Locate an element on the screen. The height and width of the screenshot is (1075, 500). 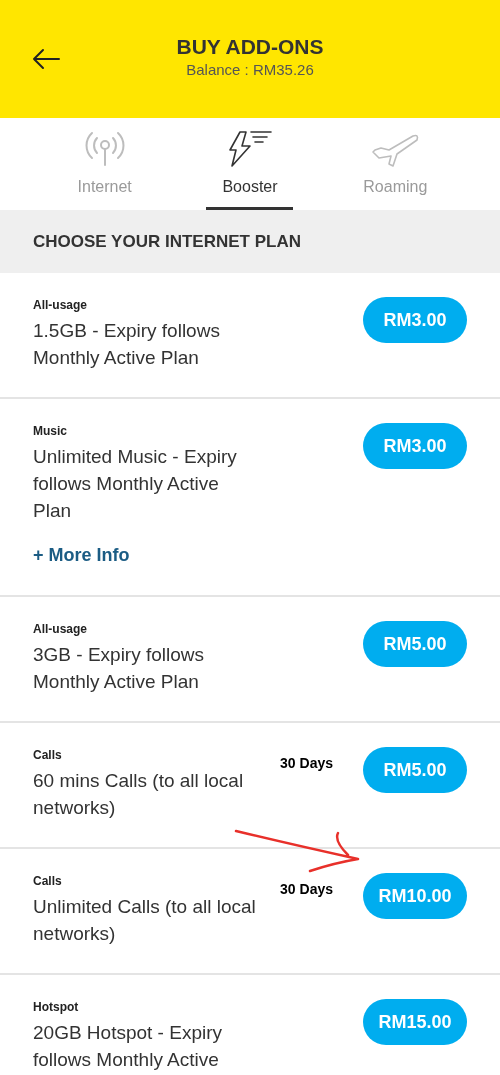
plan-description: 60 mins Calls (to all local networks) is located at coordinates (139, 794).